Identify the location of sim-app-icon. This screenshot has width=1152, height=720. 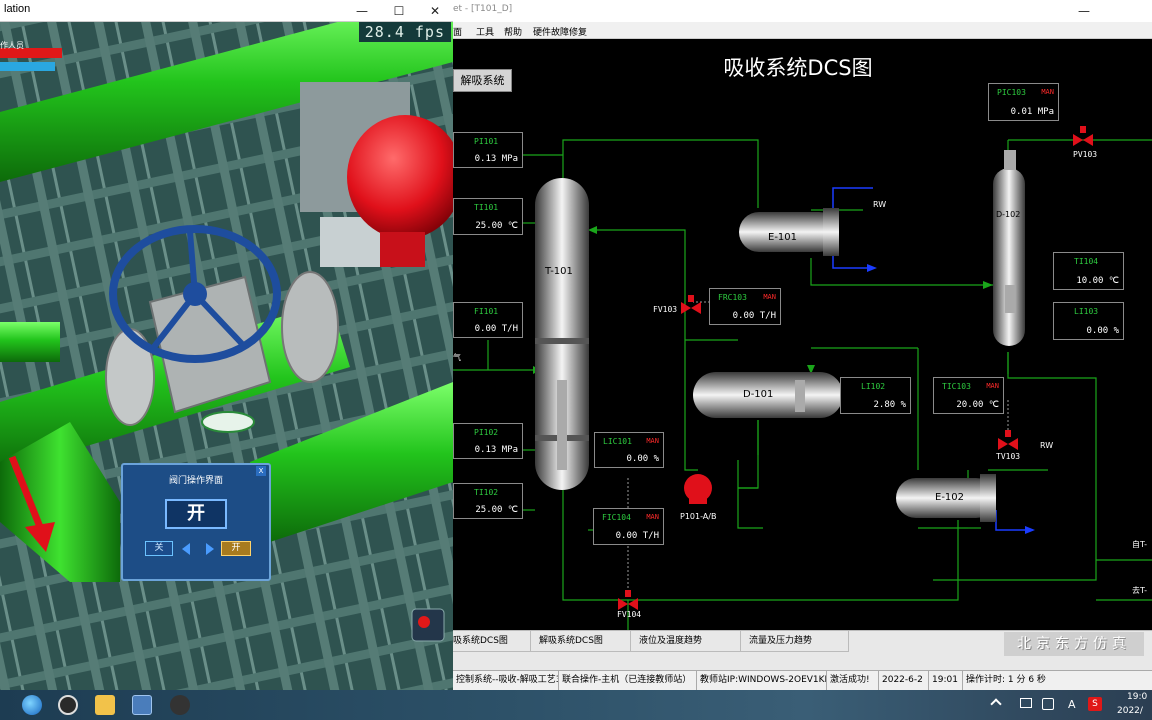
(180, 705).